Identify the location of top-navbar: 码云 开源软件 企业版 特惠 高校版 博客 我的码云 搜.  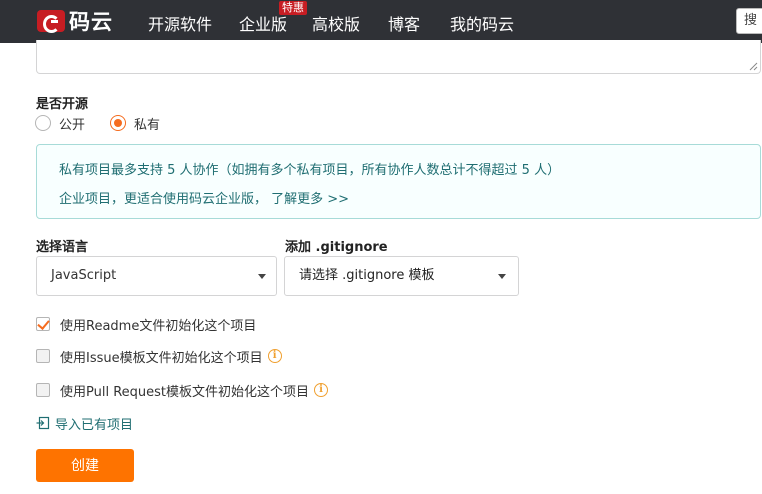
(381, 21).